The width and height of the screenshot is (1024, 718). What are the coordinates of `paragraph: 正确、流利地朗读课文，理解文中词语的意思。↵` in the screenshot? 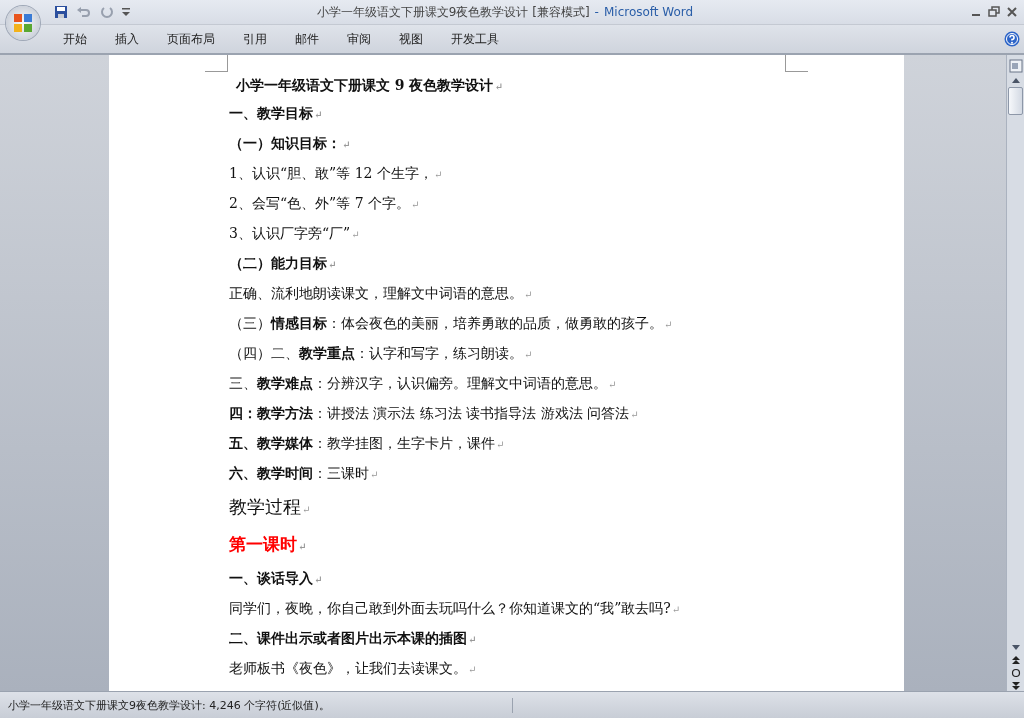 It's located at (381, 293).